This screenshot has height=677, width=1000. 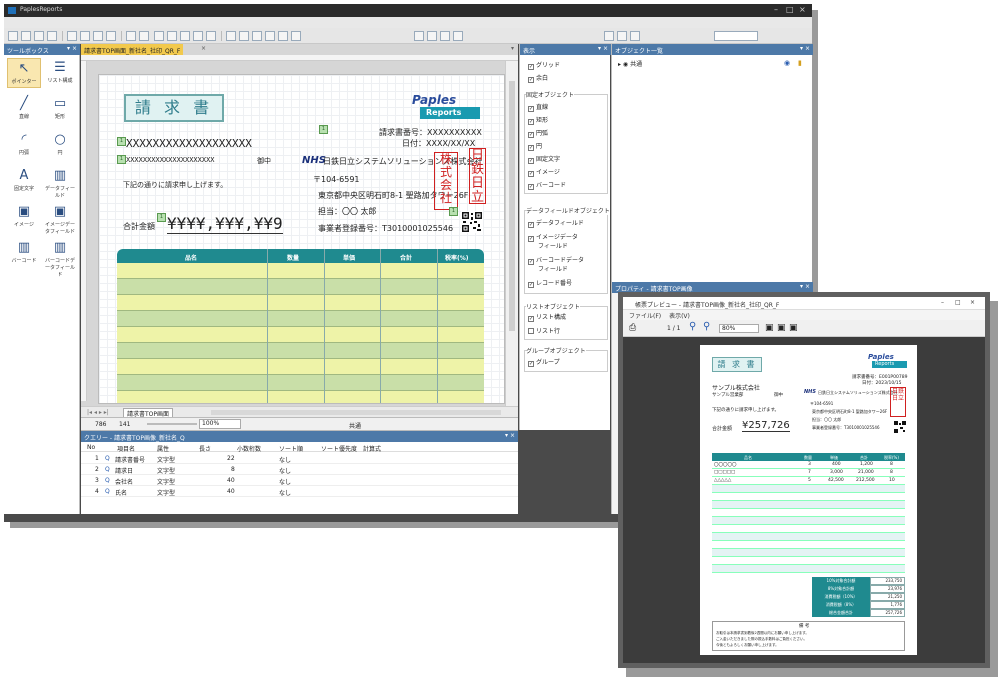 What do you see at coordinates (52, 36) in the screenshot?
I see `print-icon` at bounding box center [52, 36].